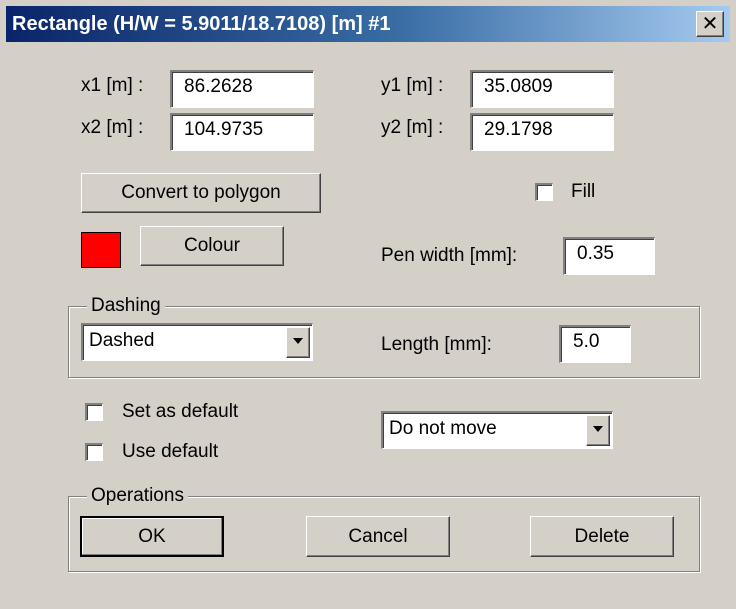 The image size is (736, 609). Describe the element at coordinates (197, 342) in the screenshot. I see `dashing-style-select: Dashed` at that location.